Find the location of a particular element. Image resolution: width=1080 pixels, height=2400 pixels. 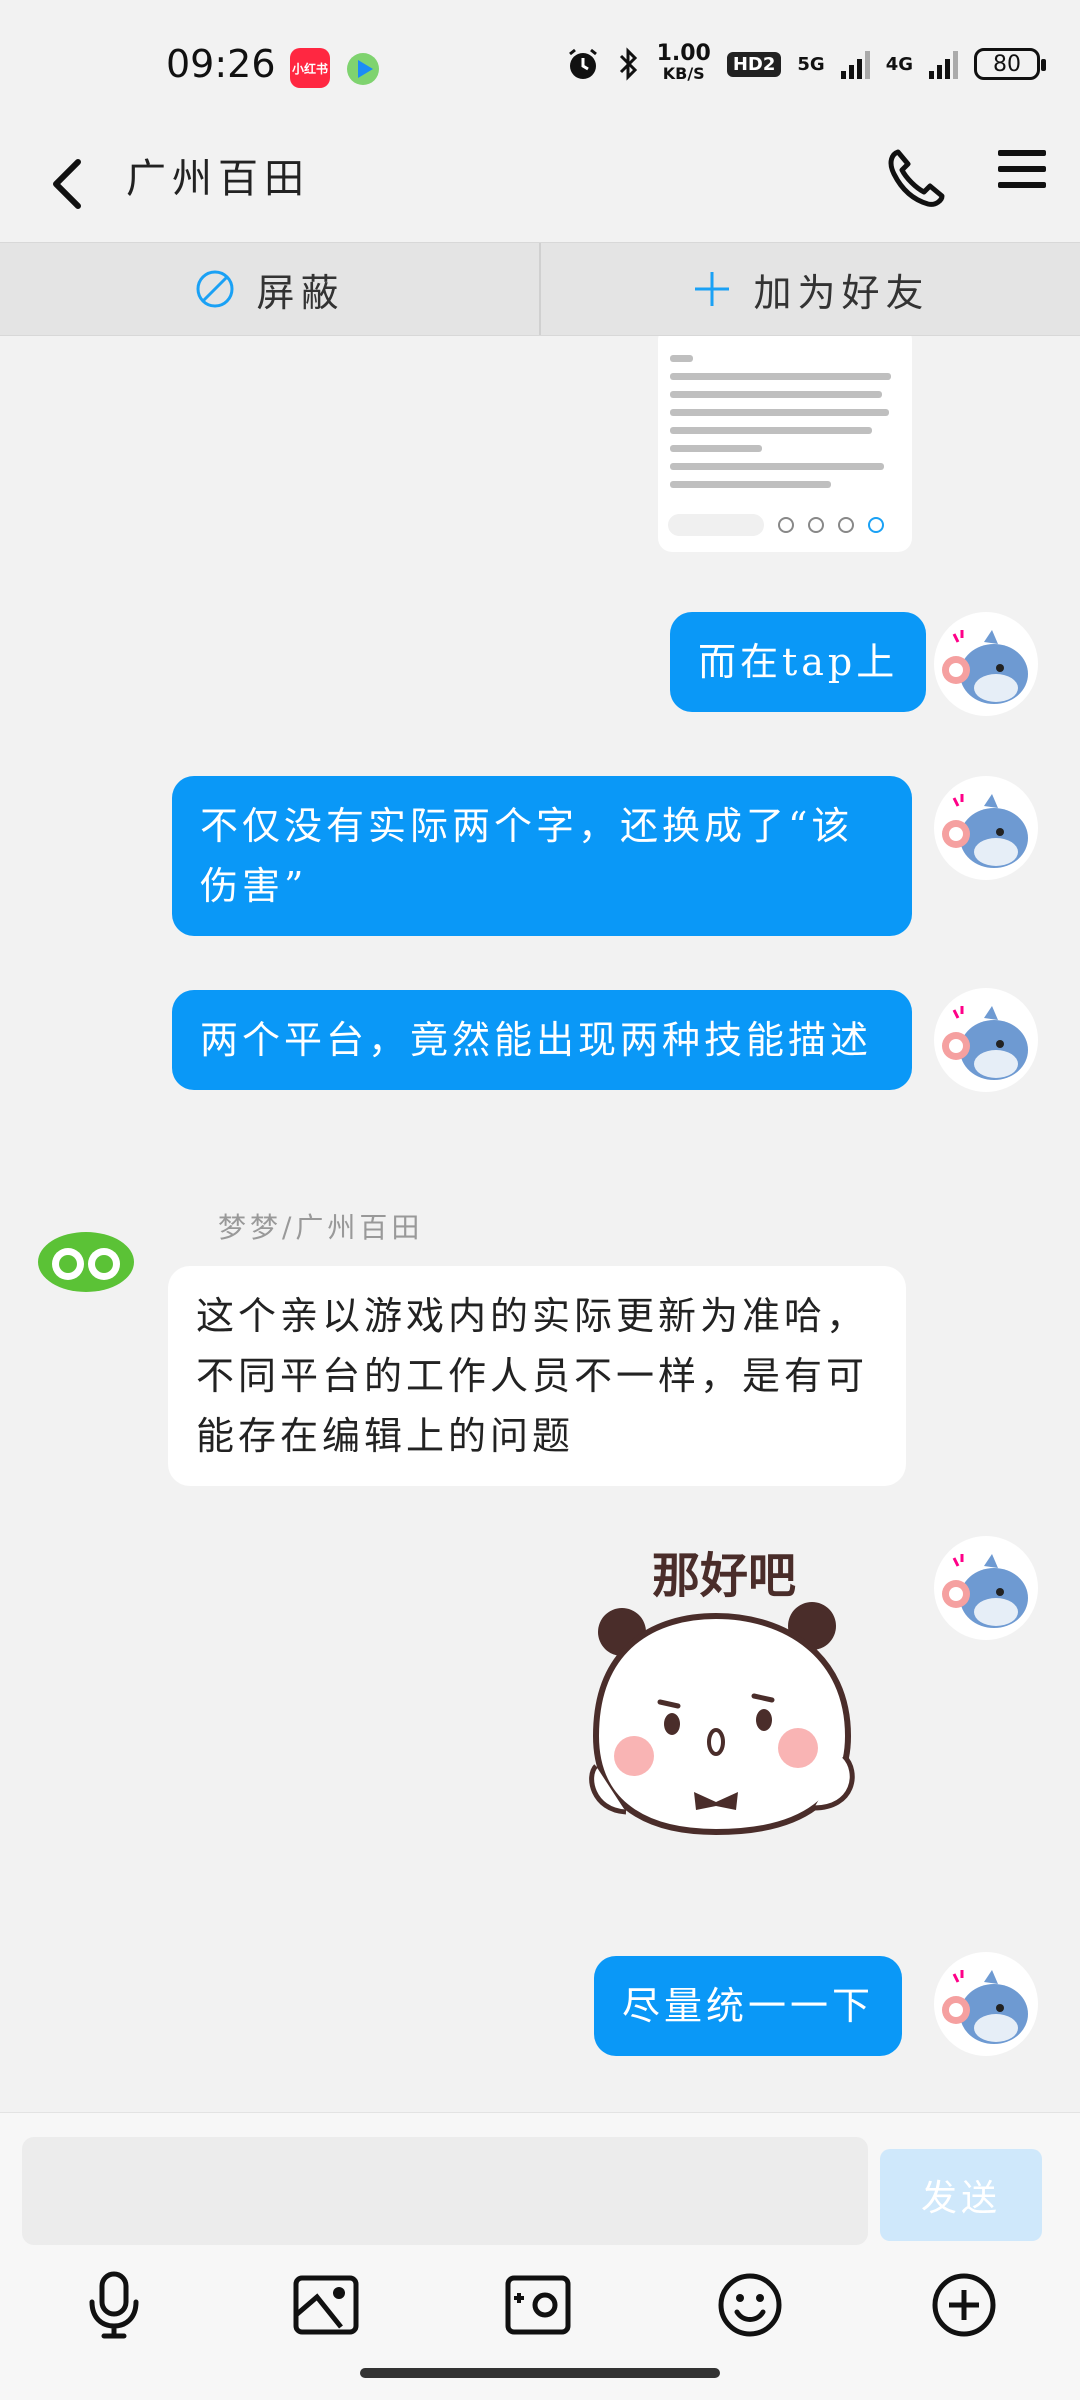

back-button is located at coordinates (70, 181).